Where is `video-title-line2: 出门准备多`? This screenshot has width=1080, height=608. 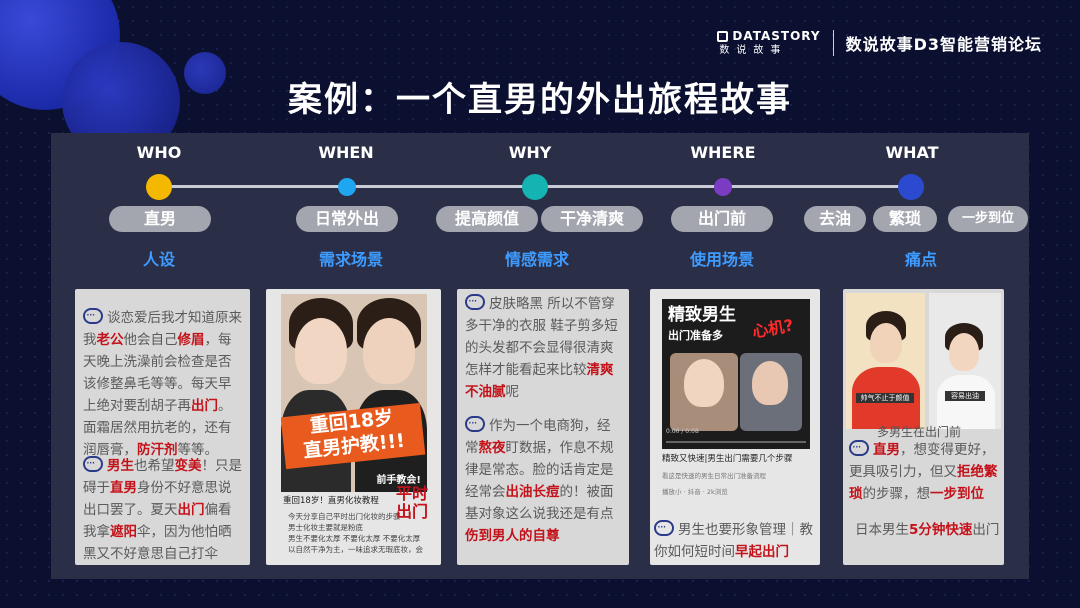 video-title-line2: 出门准备多 is located at coordinates (695, 335).